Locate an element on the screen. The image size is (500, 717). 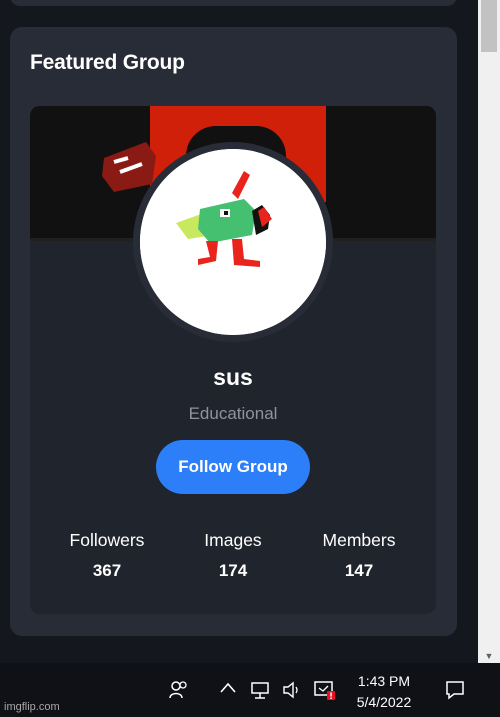
group-avatar is located at coordinates (233, 242).